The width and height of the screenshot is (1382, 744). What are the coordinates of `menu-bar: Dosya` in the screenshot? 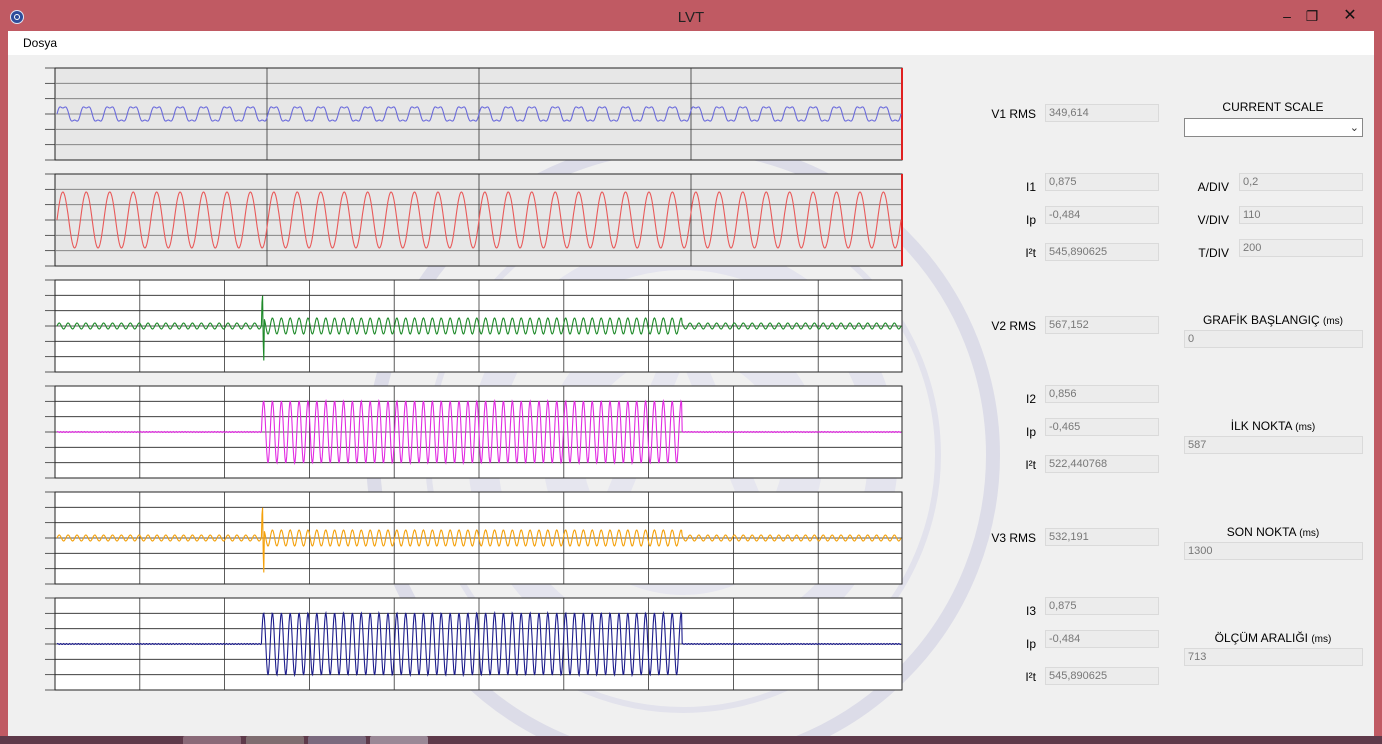 It's located at (691, 43).